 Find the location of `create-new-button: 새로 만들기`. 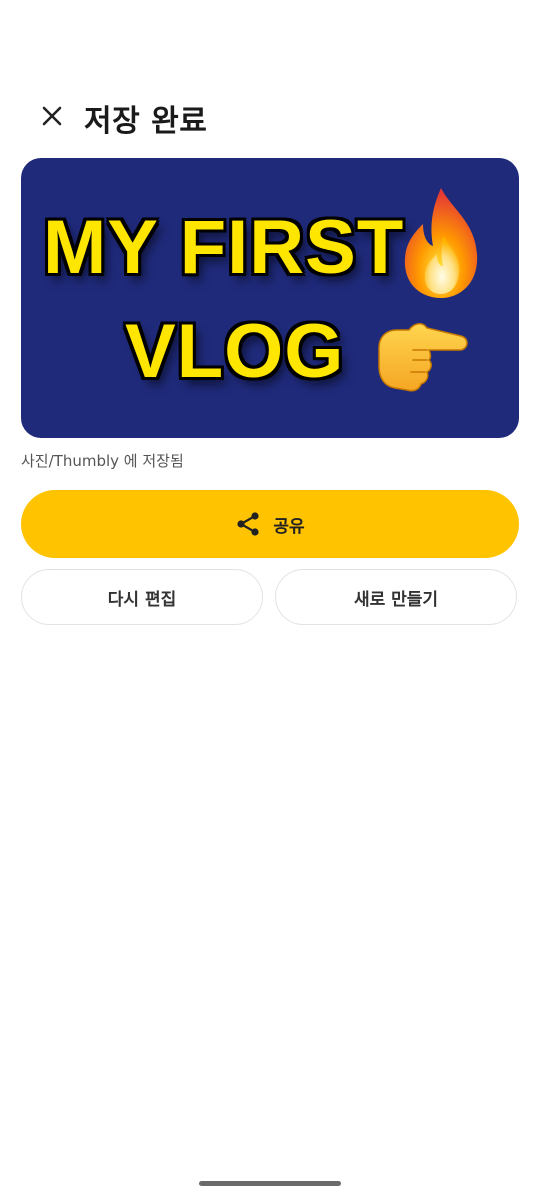

create-new-button: 새로 만들기 is located at coordinates (396, 597).